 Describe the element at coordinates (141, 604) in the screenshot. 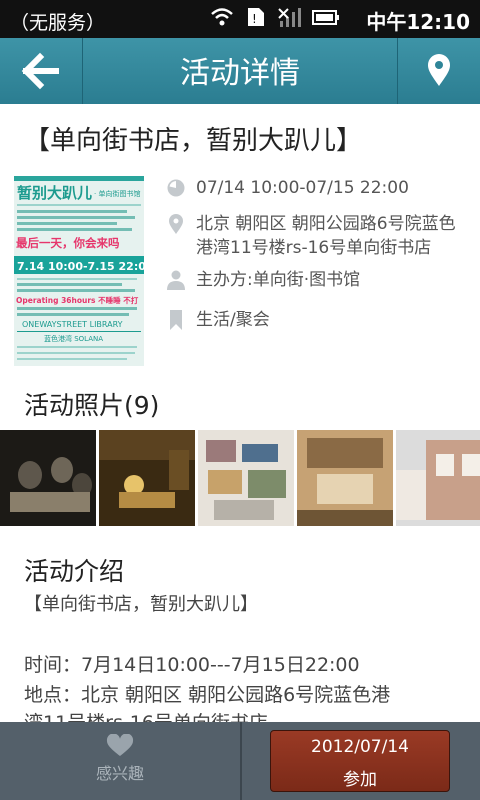

I see `intro-subtitle: 【单向街书店，暂别大趴儿】` at that location.